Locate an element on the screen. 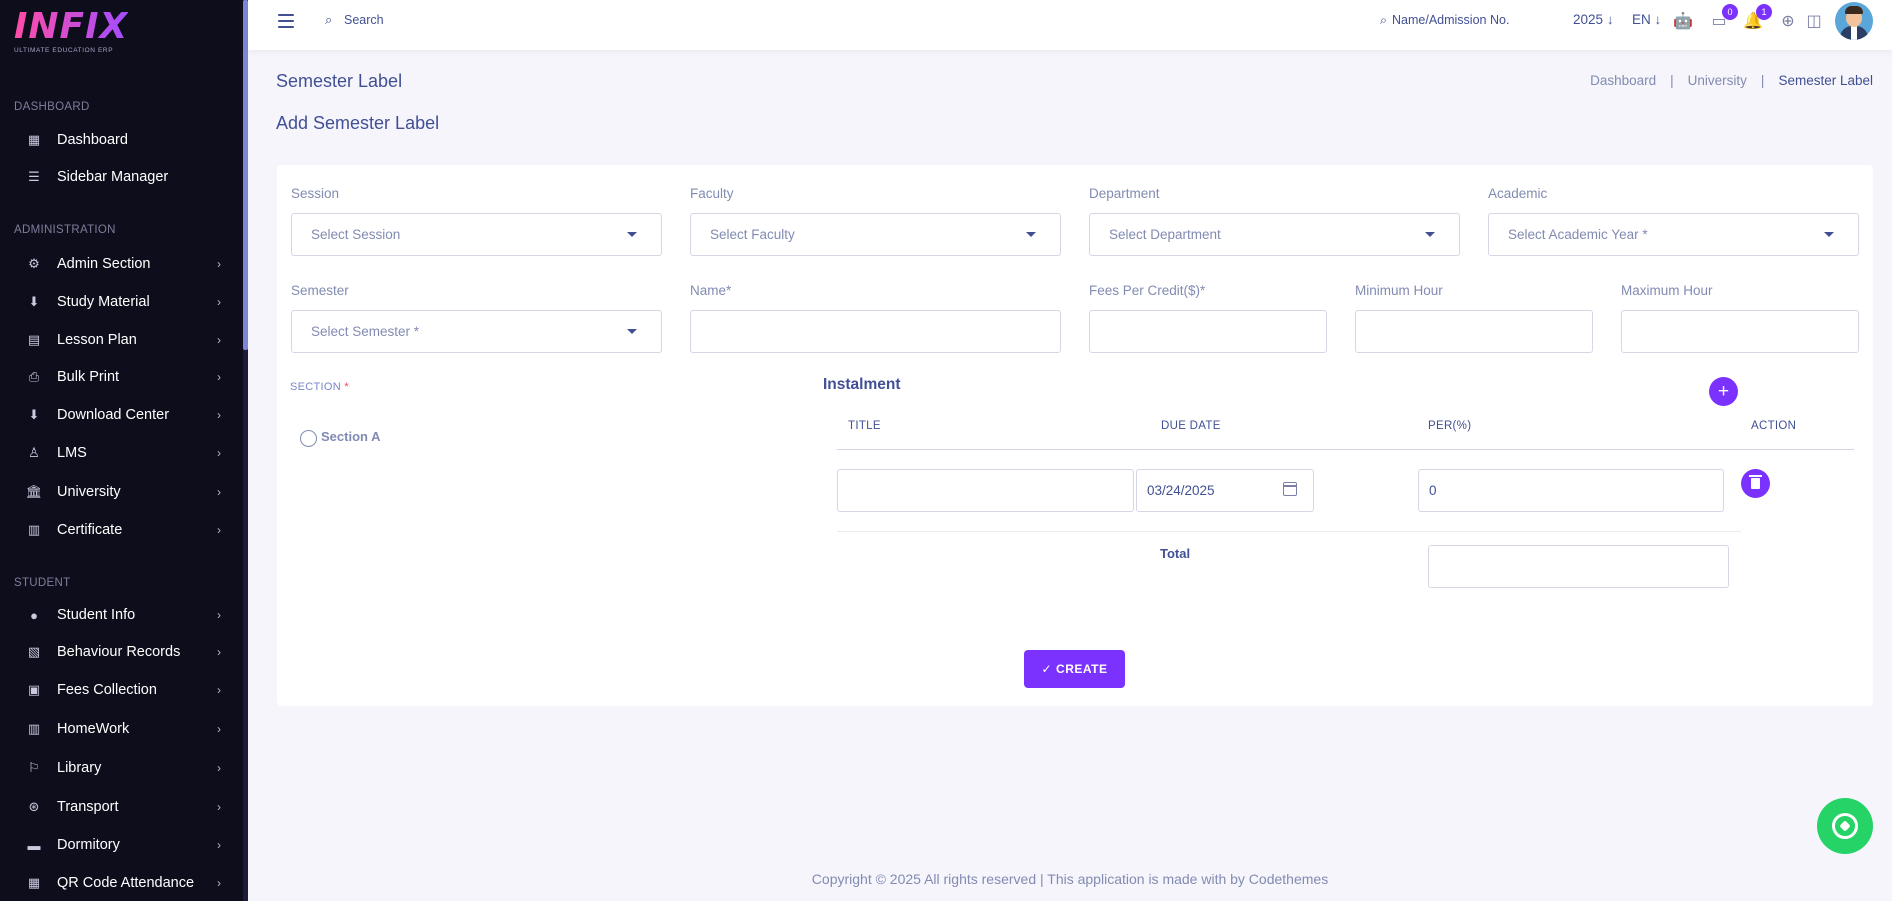 This screenshot has height=901, width=1892. sidebar-item-download-center: ⬇ Download Center › is located at coordinates (121, 415).